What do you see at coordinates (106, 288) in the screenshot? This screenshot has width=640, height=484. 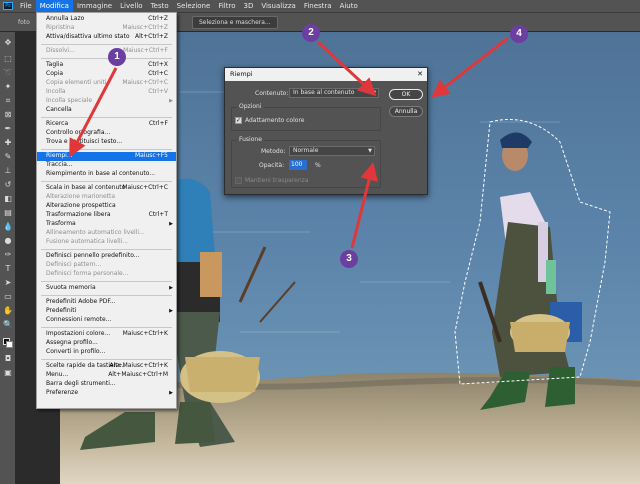 I see `menu-item-purge: Svuota memoria ▶` at bounding box center [106, 288].